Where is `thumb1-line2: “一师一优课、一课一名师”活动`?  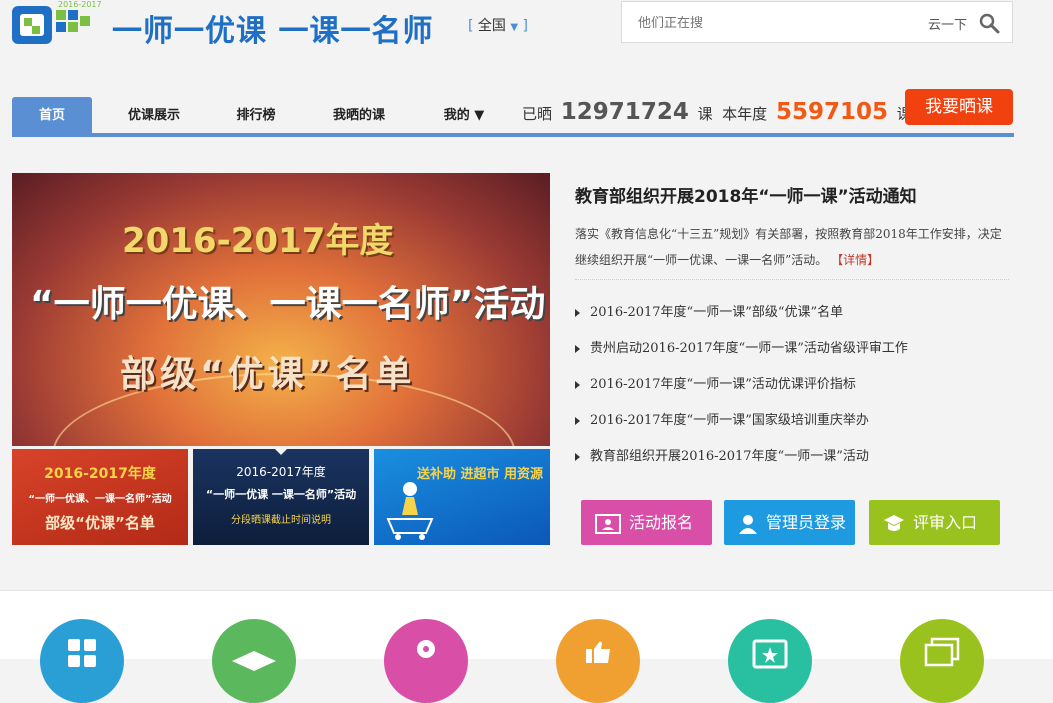
thumb1-line2: “一师一优课、一课一名师”活动 is located at coordinates (100, 499).